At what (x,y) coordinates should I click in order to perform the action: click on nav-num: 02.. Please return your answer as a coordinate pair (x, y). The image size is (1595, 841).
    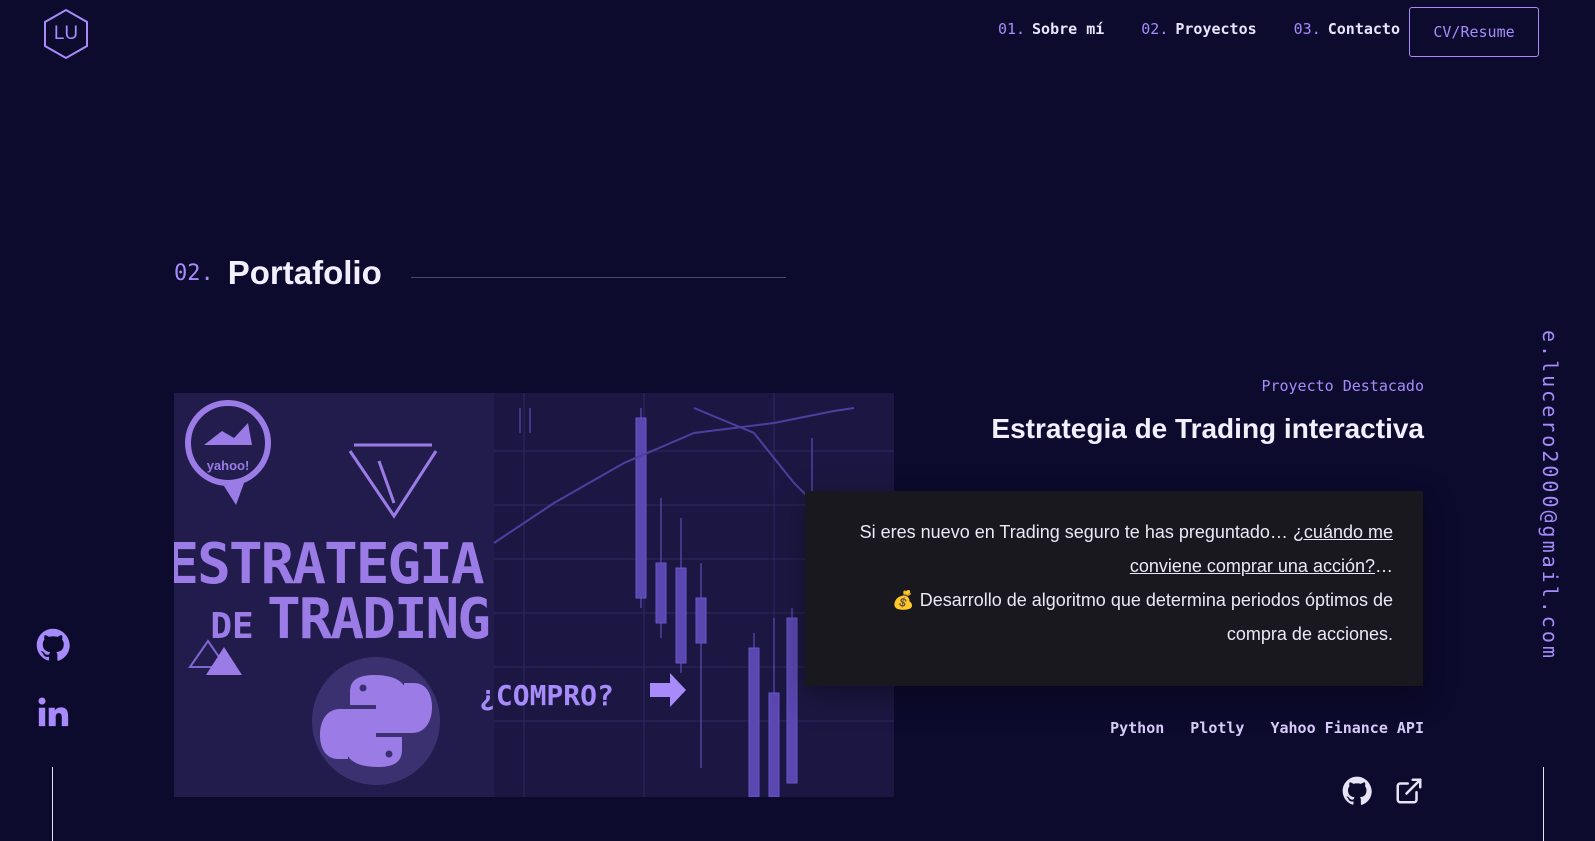
    Looking at the image, I should click on (1155, 29).